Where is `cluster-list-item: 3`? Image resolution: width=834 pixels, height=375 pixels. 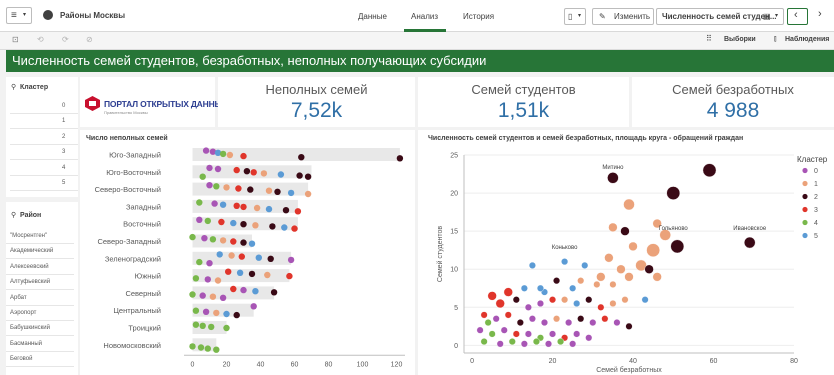 cluster-list-item: 3 is located at coordinates (44, 153).